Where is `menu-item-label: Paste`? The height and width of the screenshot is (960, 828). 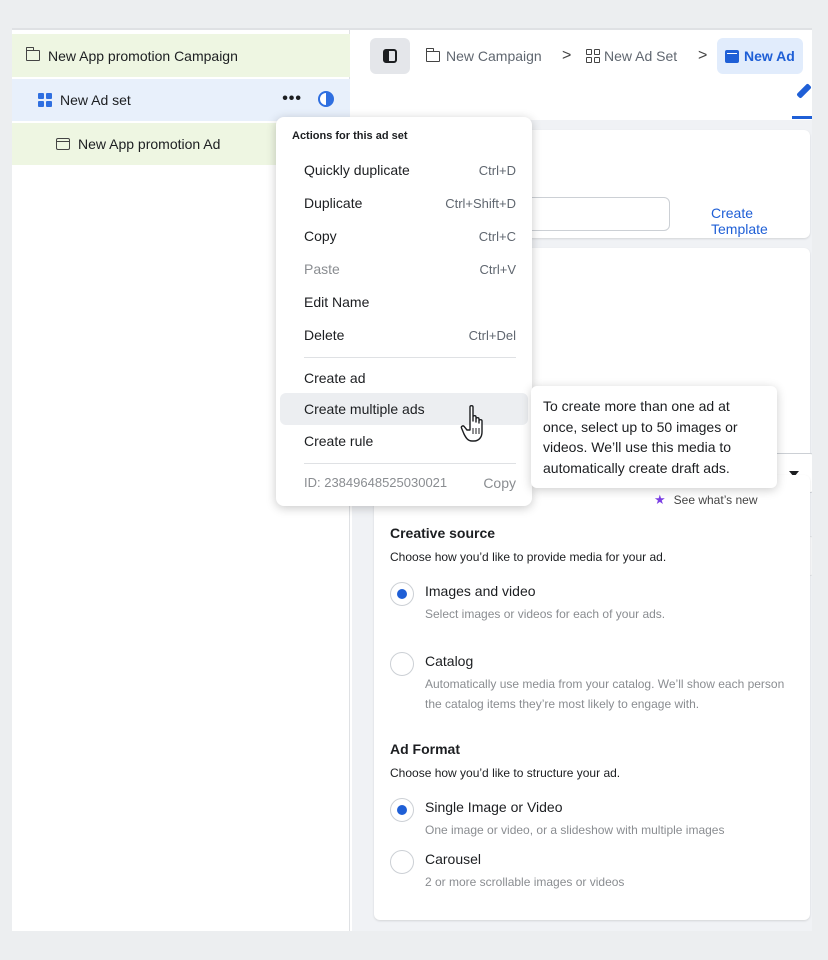
menu-item-label: Paste is located at coordinates (322, 269).